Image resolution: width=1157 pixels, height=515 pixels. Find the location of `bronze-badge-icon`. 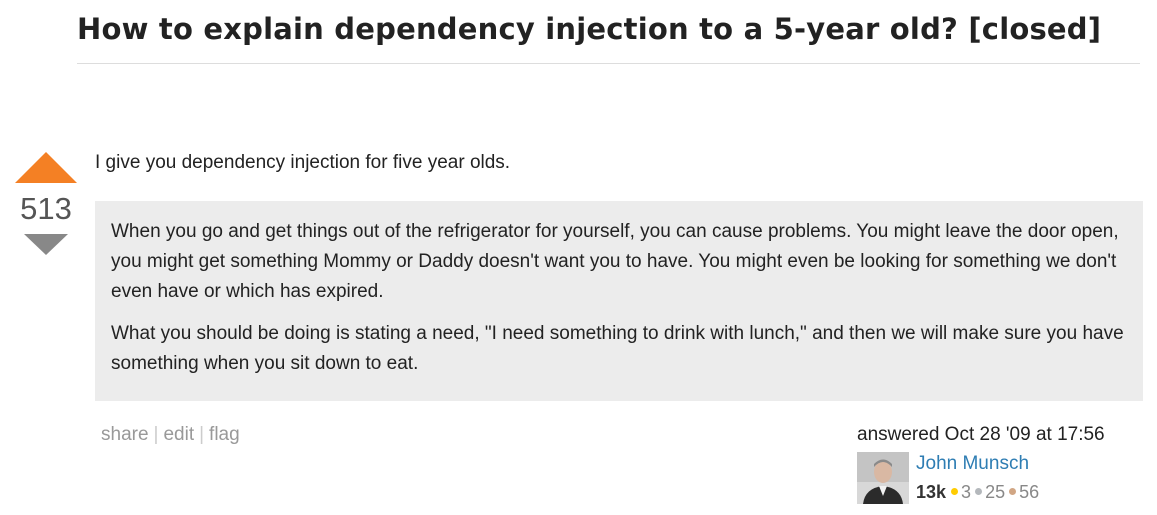

bronze-badge-icon is located at coordinates (1013, 491).